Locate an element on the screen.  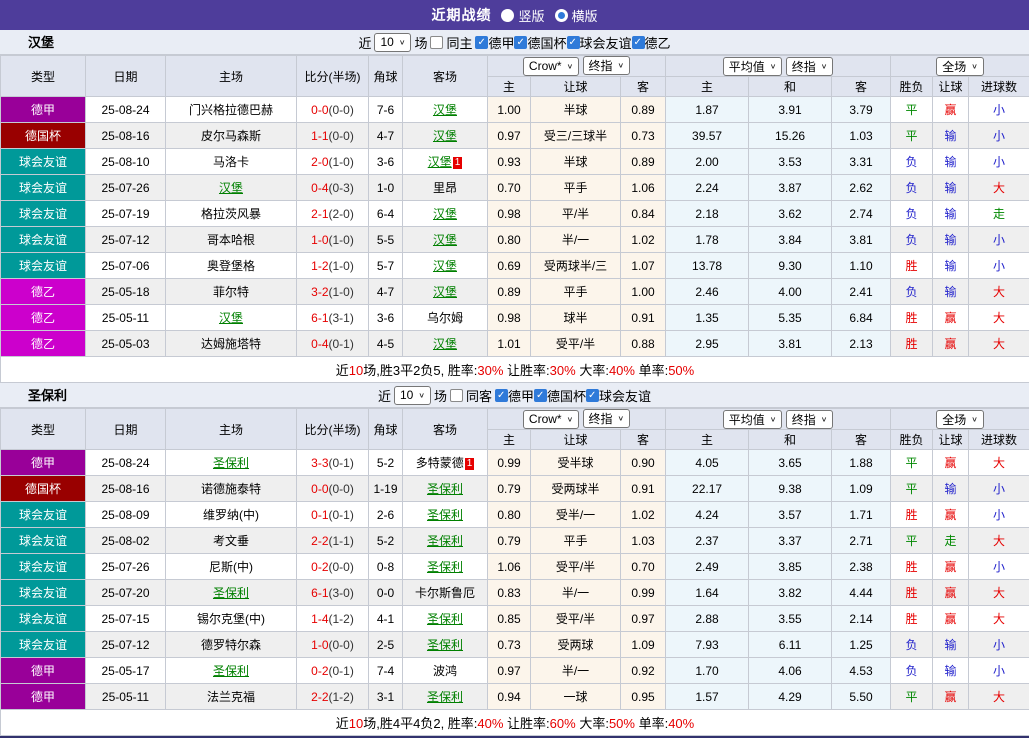
handicap-odds-home: 0.80 is located at coordinates (509, 514).